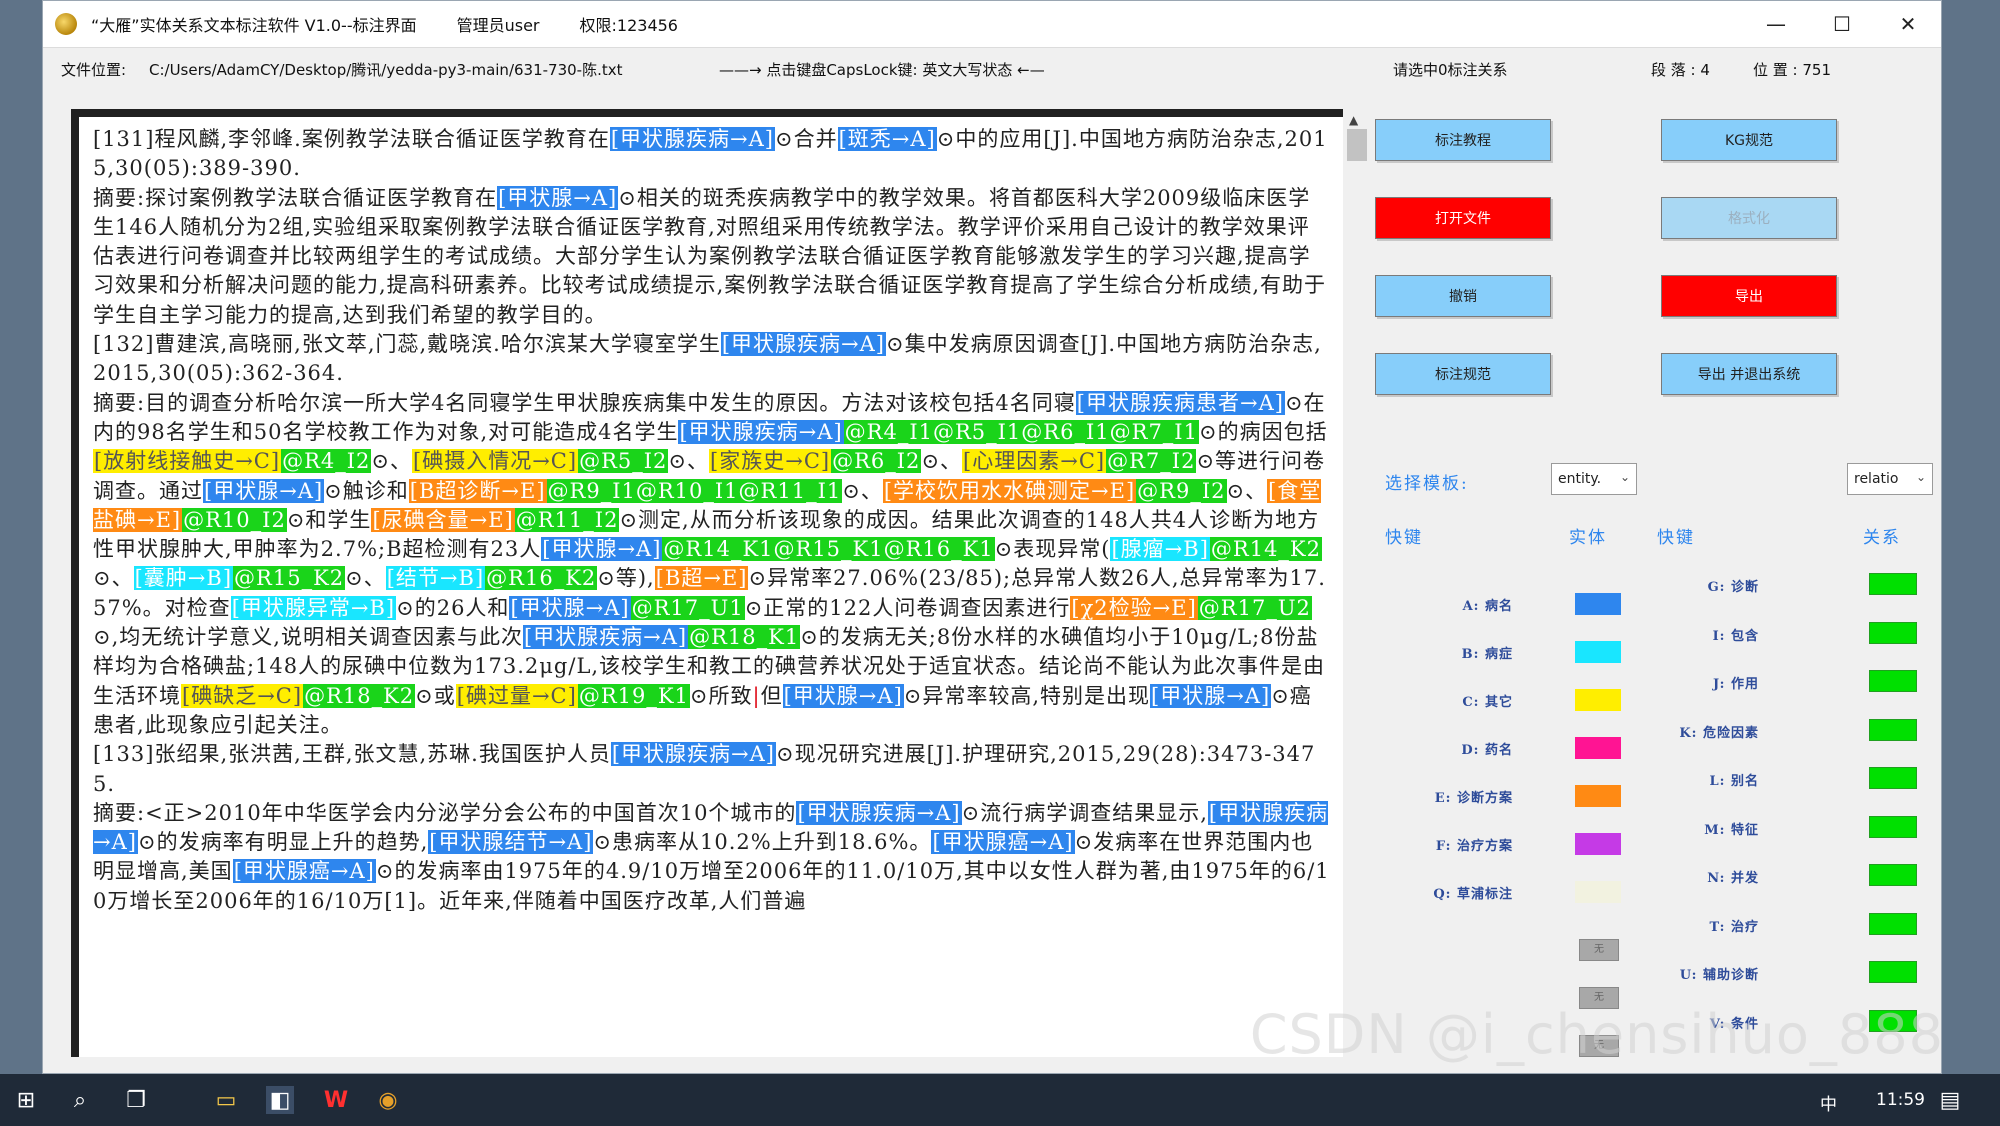  What do you see at coordinates (495, 461) in the screenshot?
I see `entity-tag: [碘摄入情况→C]` at bounding box center [495, 461].